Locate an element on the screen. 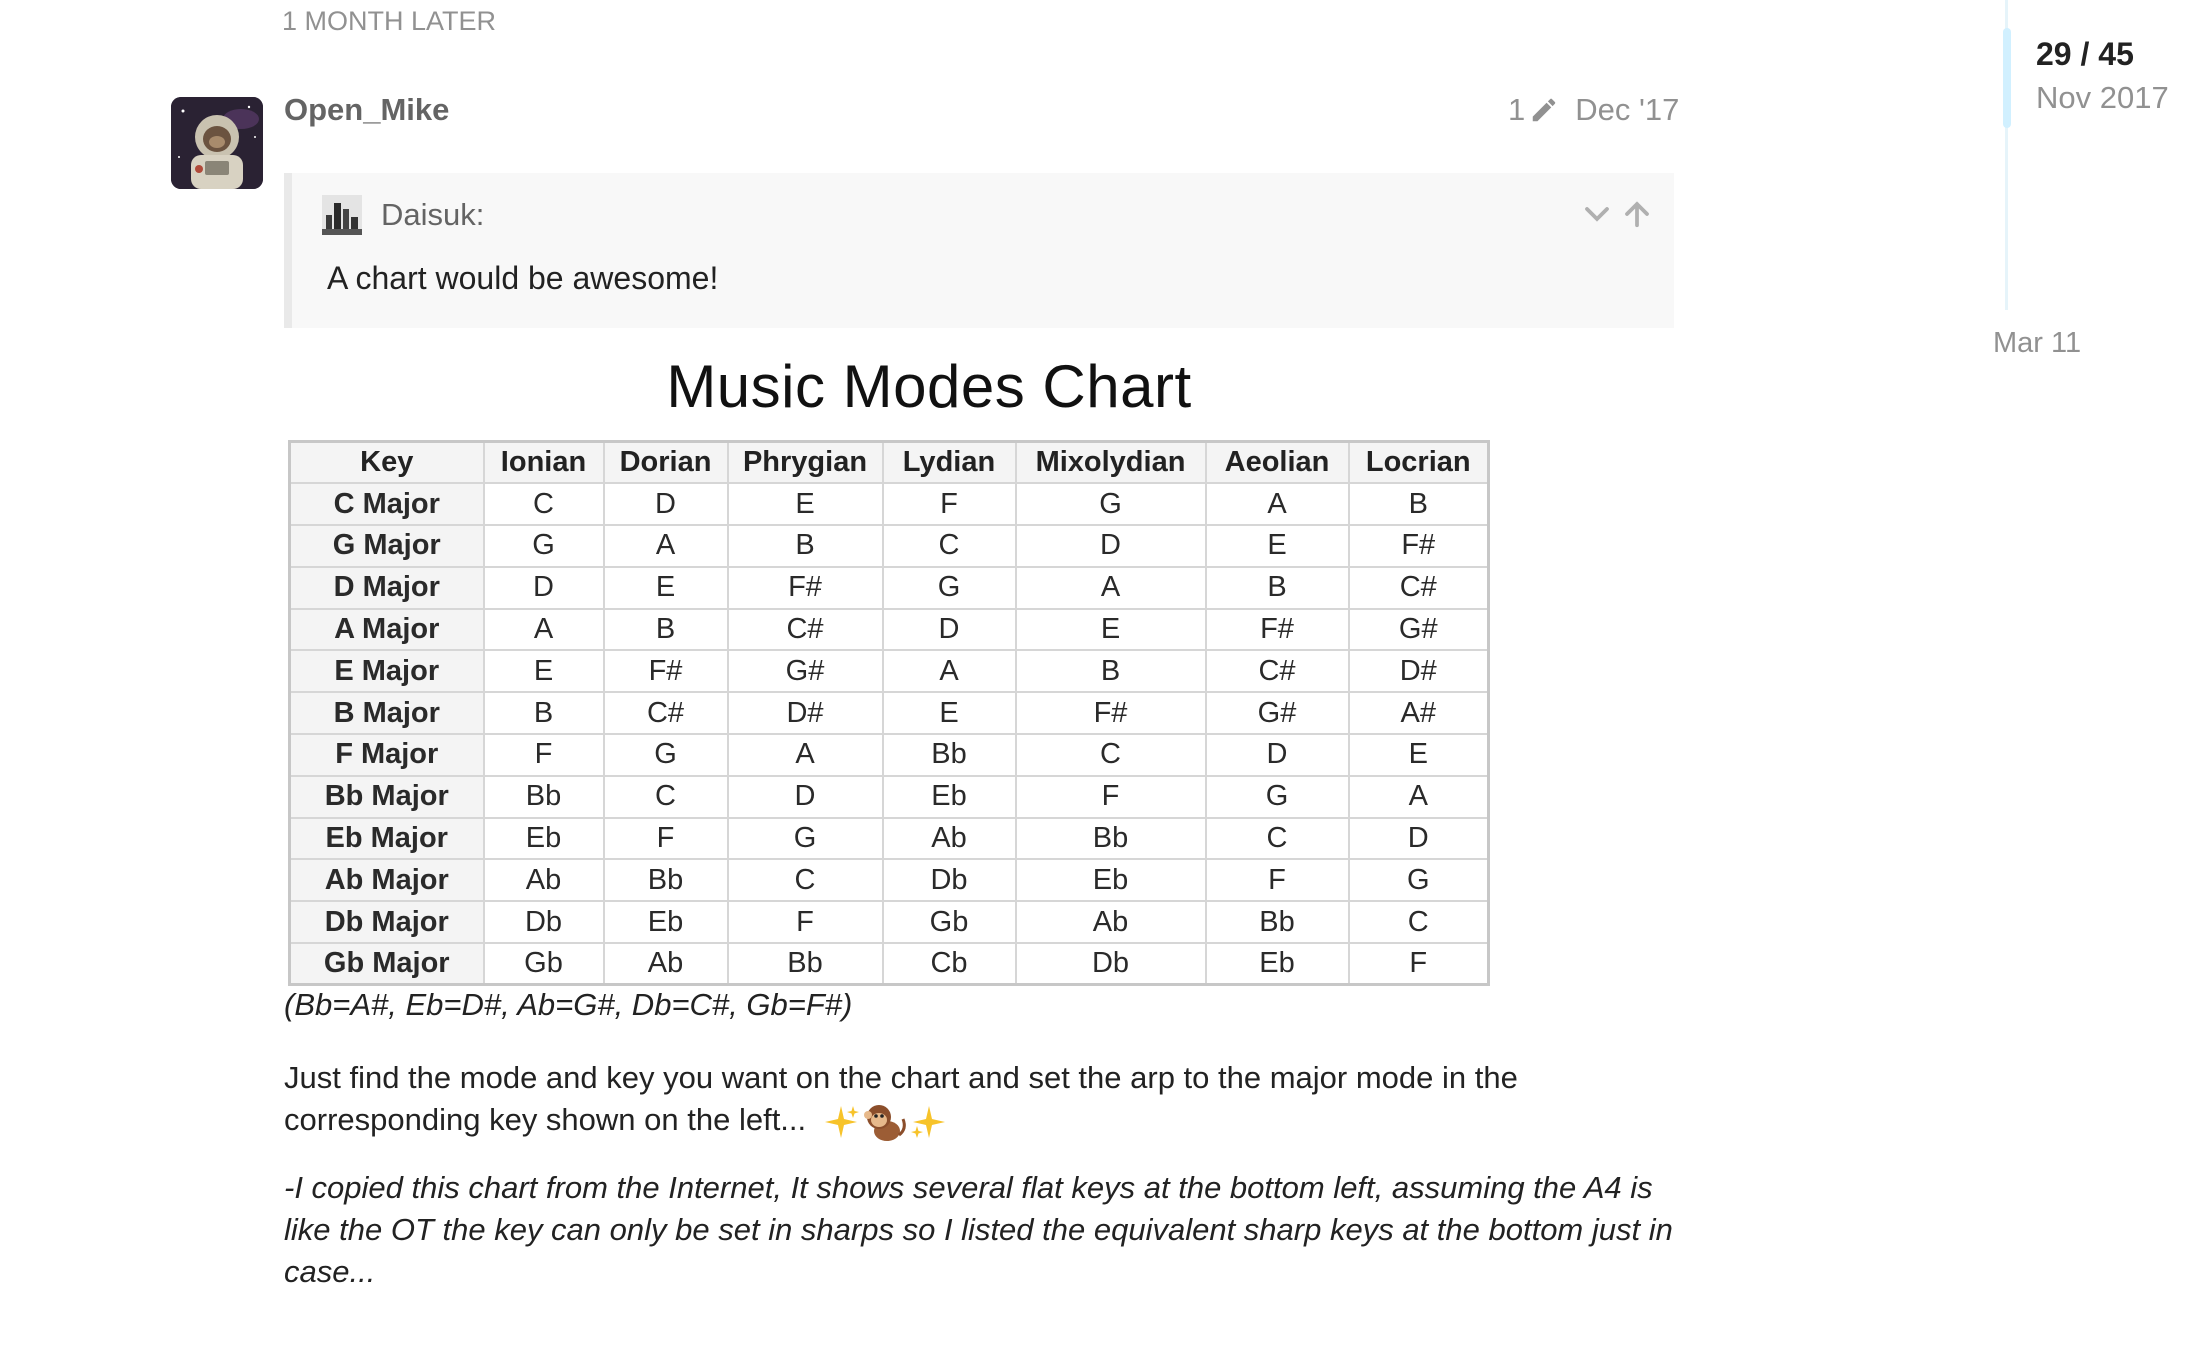 The height and width of the screenshot is (1364, 2204). quote-text: A chart would be awesome! is located at coordinates (523, 278).